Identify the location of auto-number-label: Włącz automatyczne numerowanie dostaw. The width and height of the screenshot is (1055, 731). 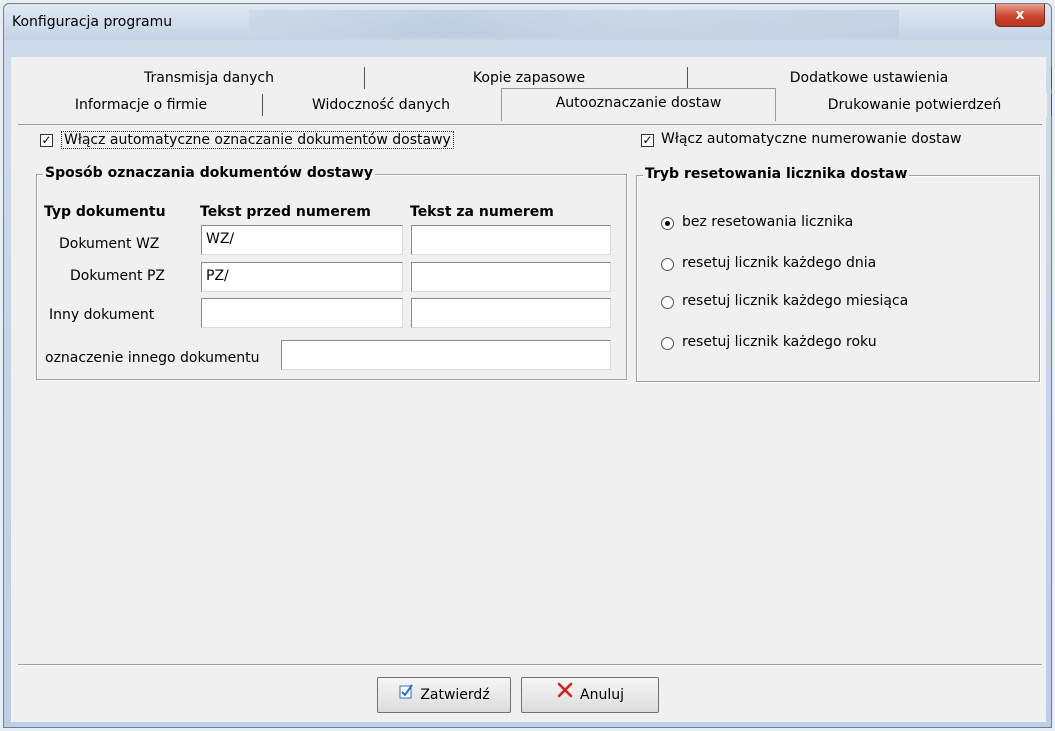
(811, 139).